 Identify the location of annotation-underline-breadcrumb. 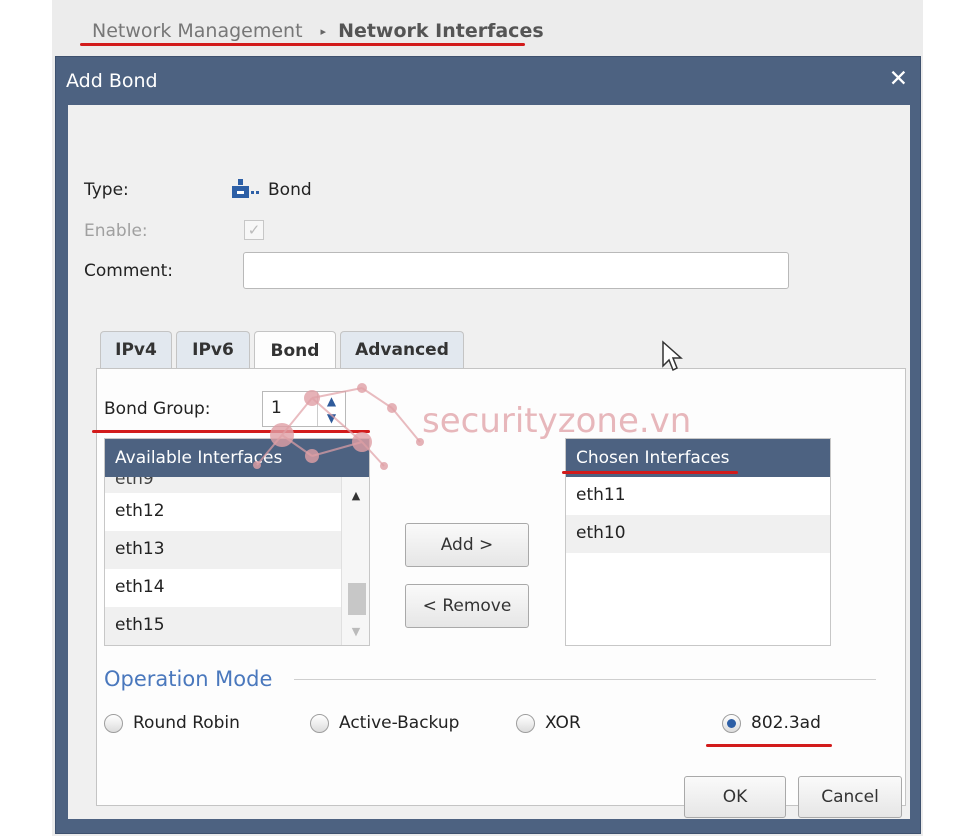
(302, 44).